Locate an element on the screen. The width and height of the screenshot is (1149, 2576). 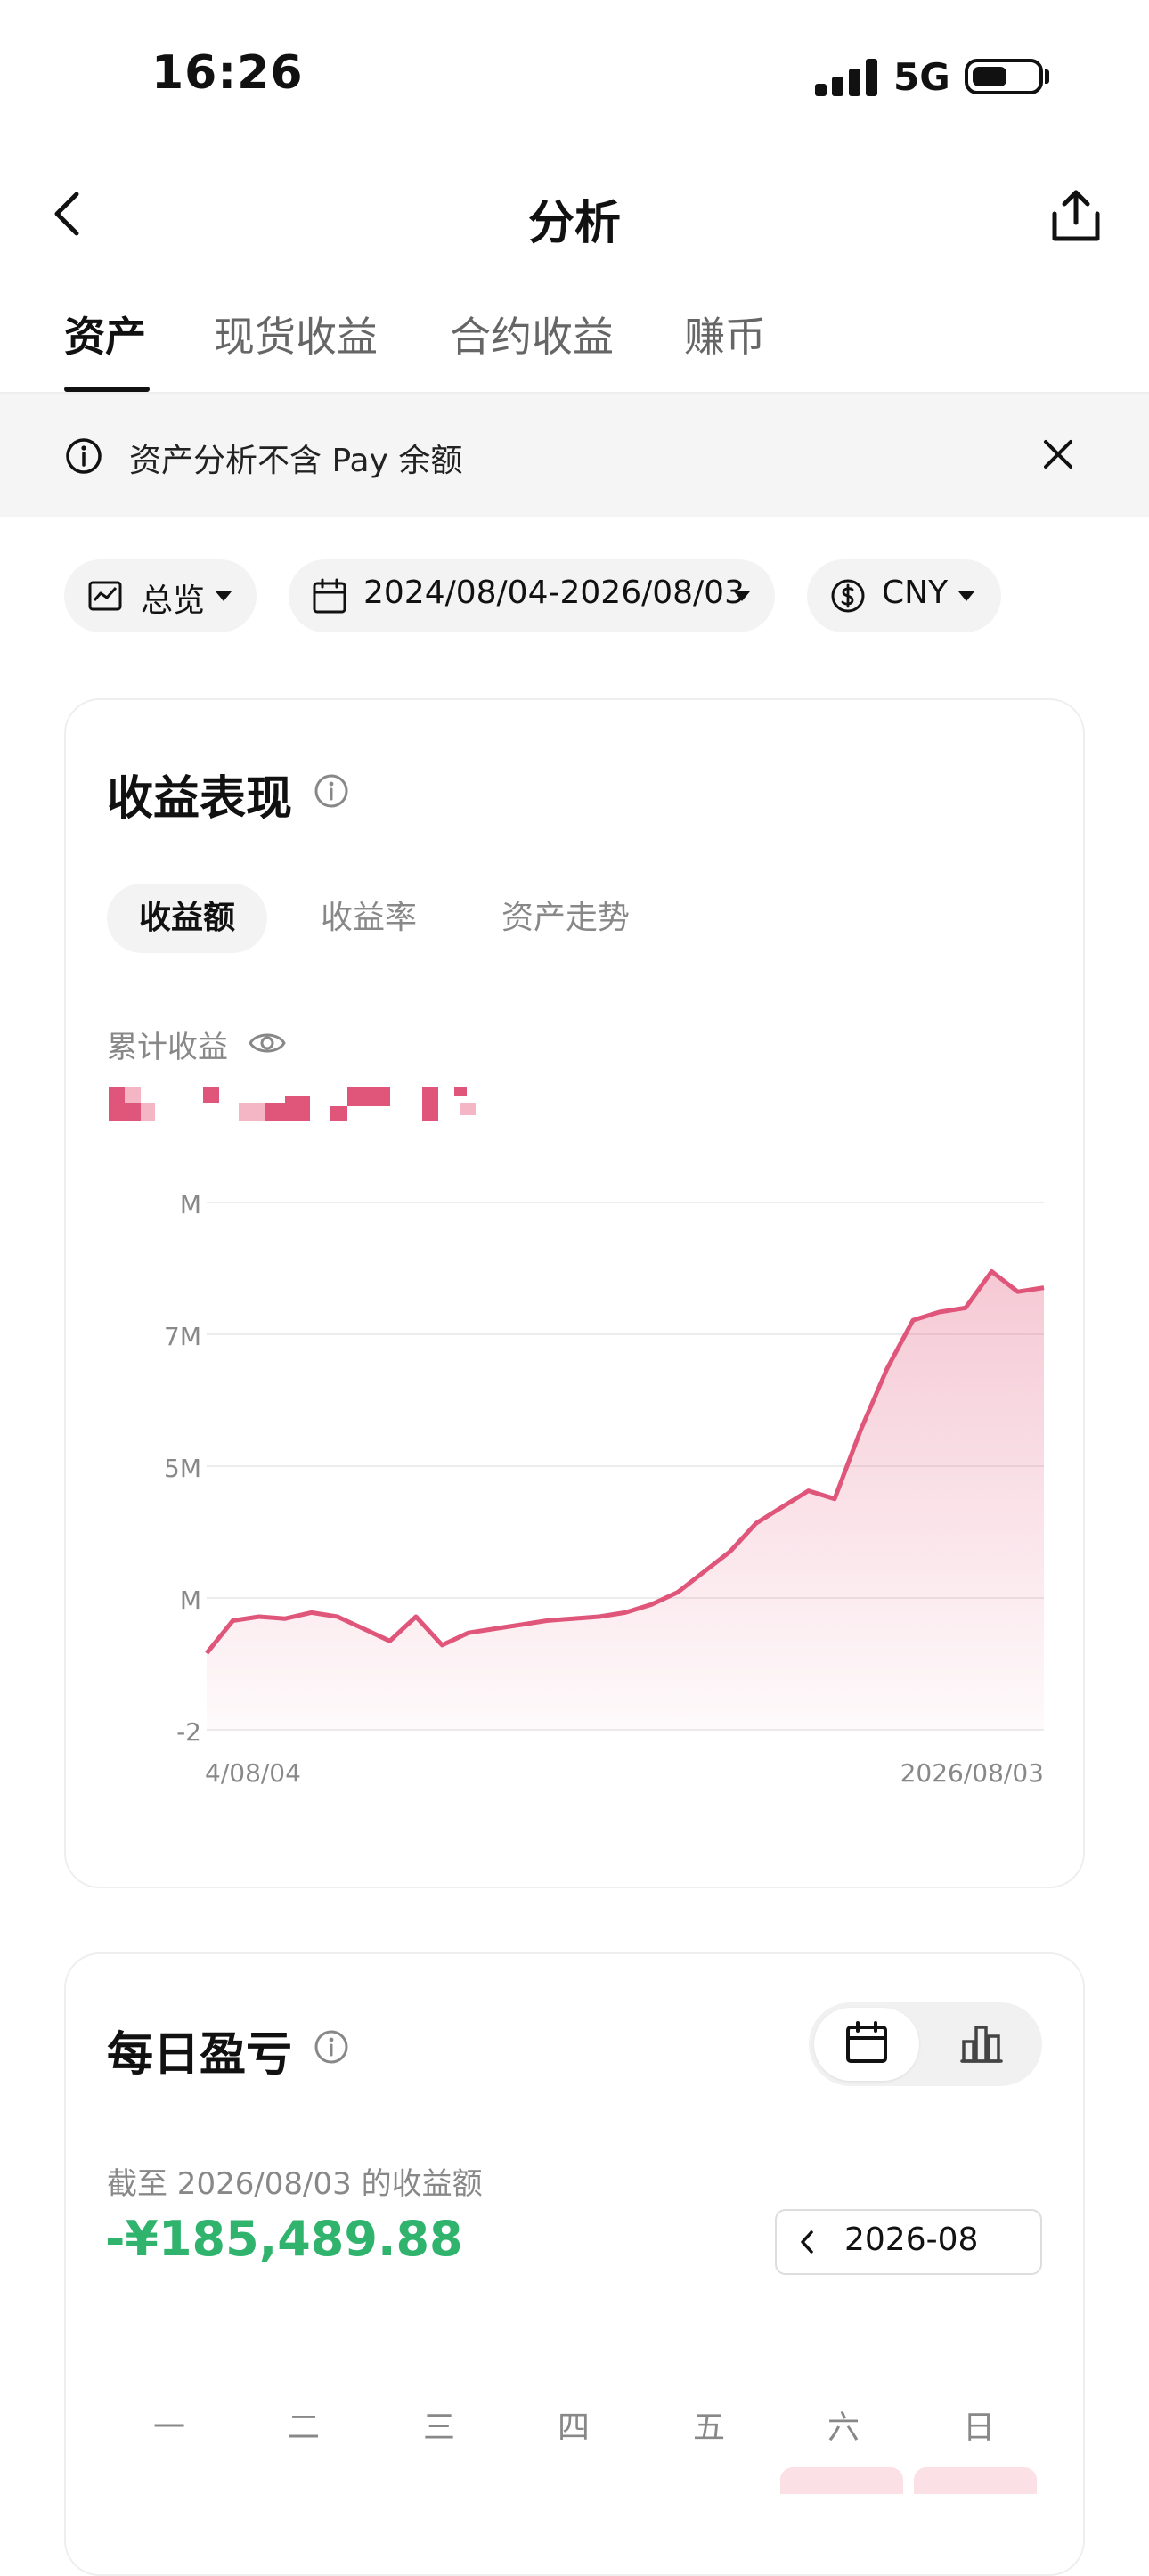
performance-title: 收益表现 is located at coordinates (200, 799).